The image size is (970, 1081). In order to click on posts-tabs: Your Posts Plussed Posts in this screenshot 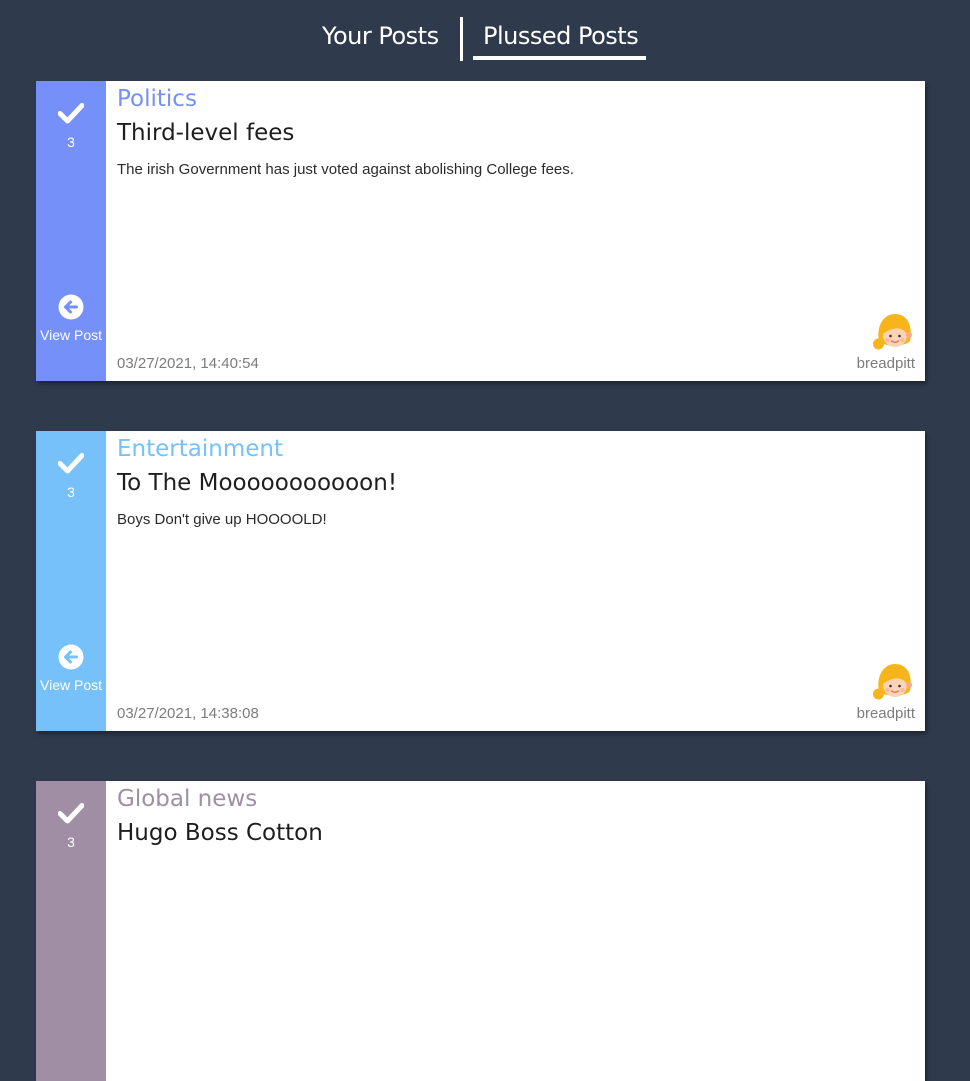, I will do `click(485, 40)`.